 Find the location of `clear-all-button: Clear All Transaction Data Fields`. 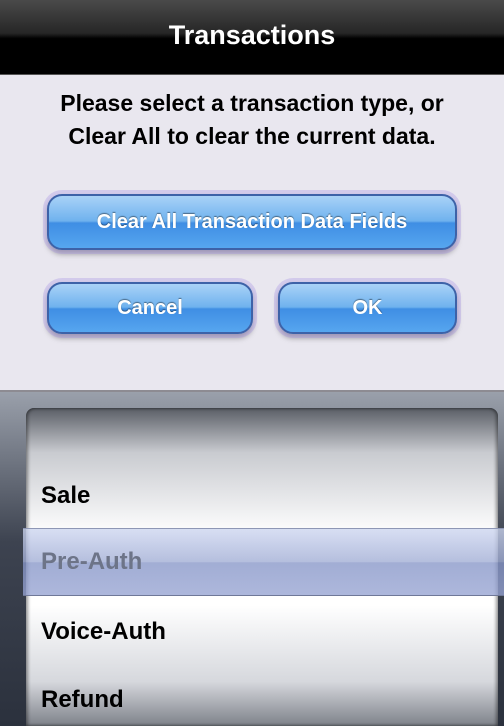

clear-all-button: Clear All Transaction Data Fields is located at coordinates (252, 222).